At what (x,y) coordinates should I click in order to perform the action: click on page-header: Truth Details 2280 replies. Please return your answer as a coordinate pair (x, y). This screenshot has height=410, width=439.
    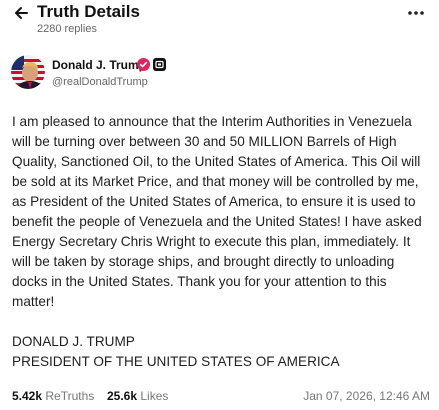
    Looking at the image, I should click on (219, 21).